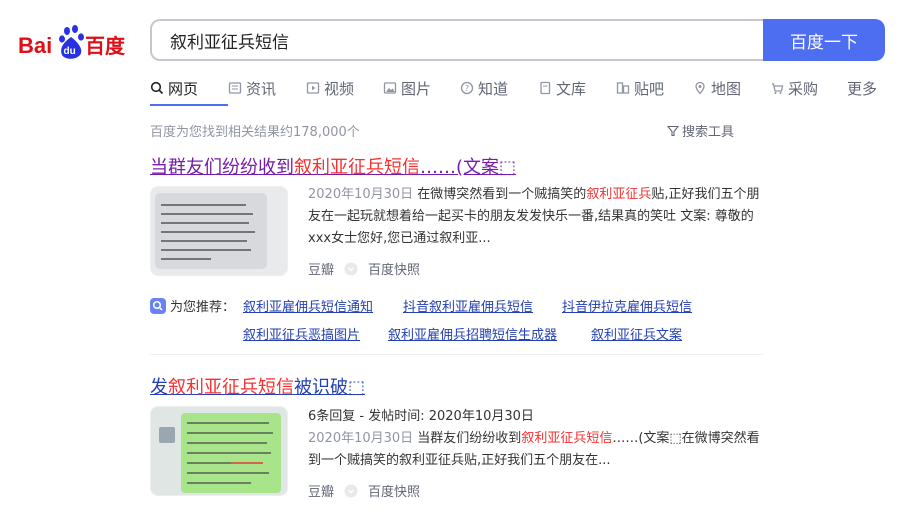  Describe the element at coordinates (545, 88) in the screenshot. I see `document-icon` at that location.